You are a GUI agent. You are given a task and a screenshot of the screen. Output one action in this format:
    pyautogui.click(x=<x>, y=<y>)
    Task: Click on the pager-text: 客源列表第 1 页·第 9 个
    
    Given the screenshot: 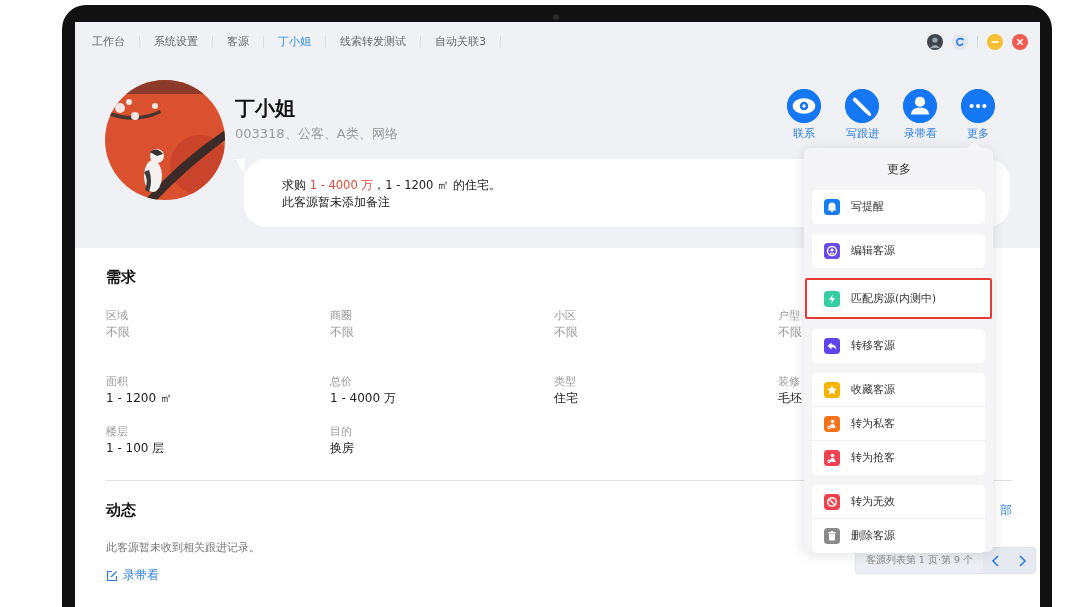 What is the action you would take?
    pyautogui.click(x=919, y=560)
    